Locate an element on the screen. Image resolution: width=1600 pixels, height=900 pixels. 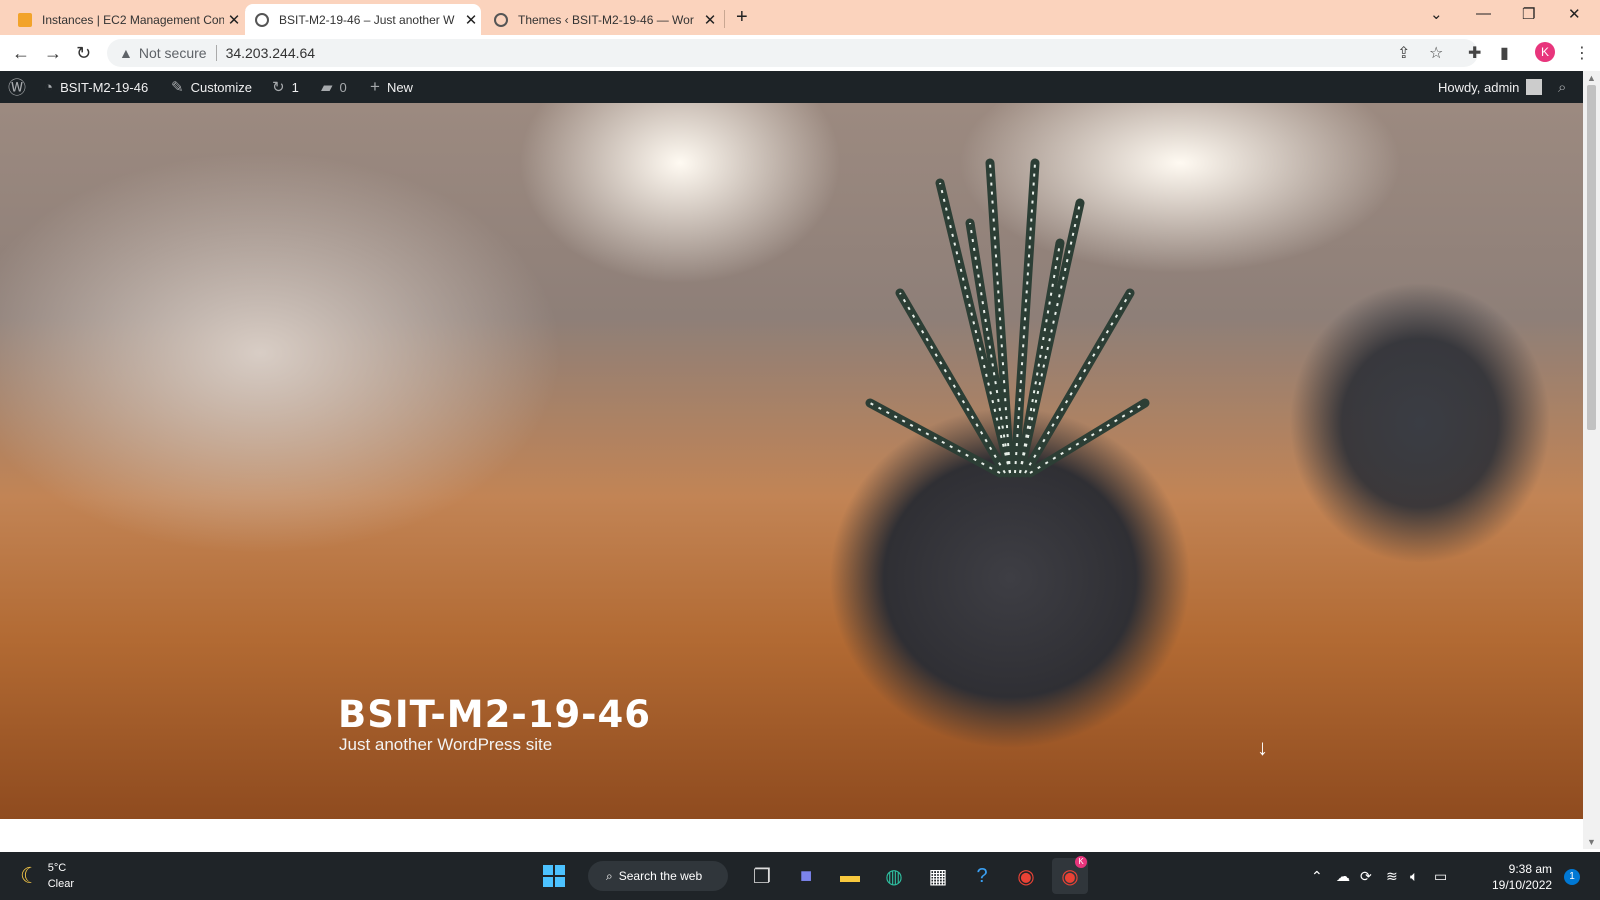
reload-icon: ↻ is located at coordinates (83, 53).